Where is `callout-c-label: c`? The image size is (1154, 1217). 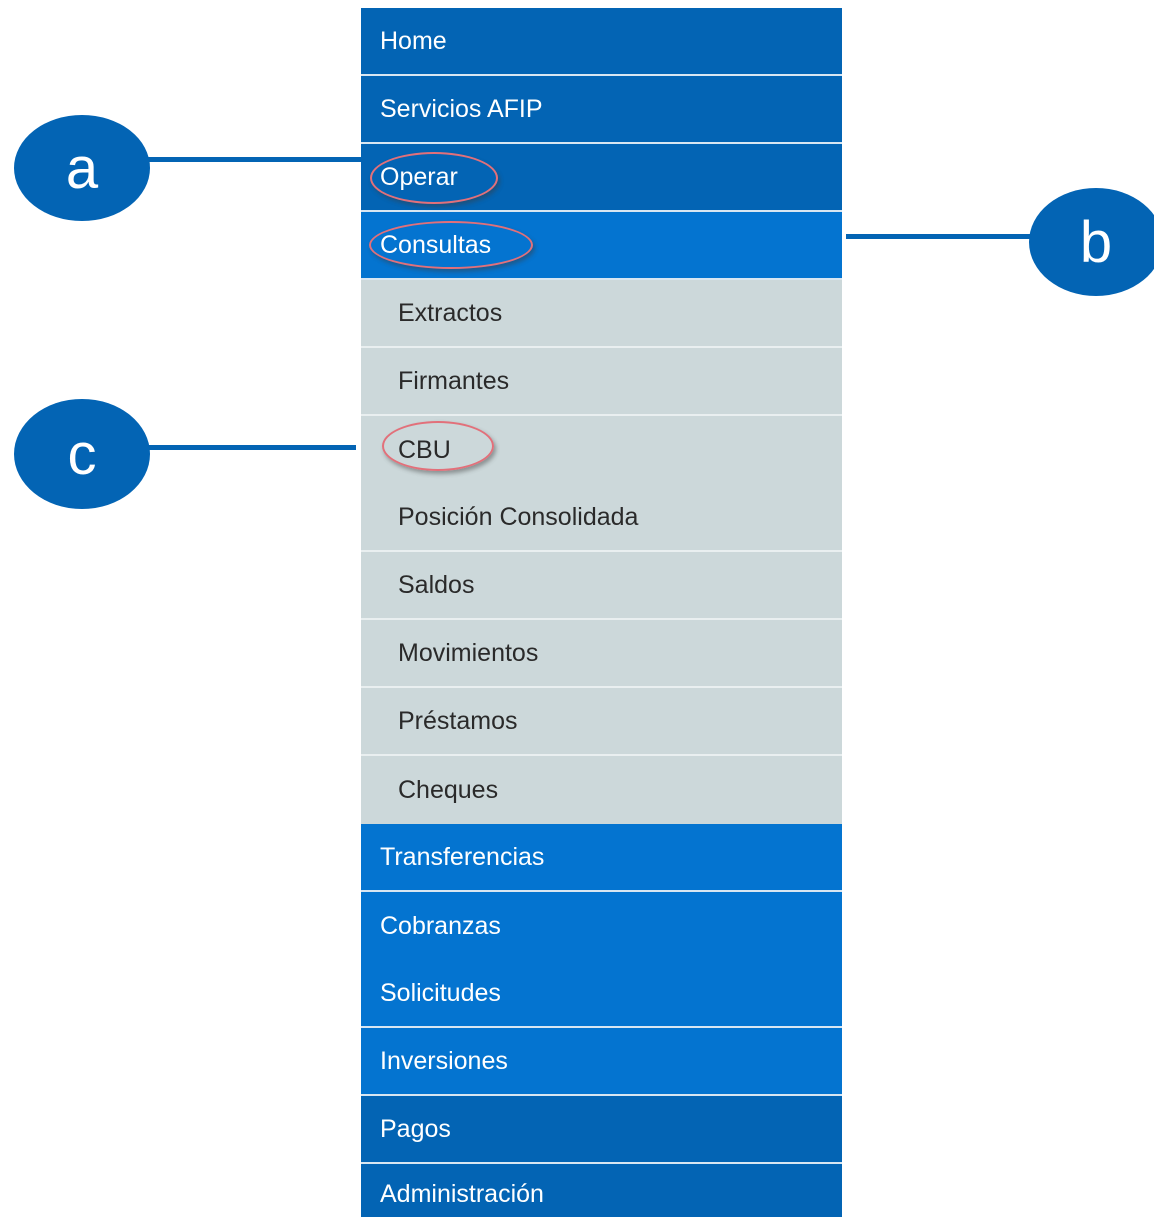
callout-c-label: c is located at coordinates (82, 454).